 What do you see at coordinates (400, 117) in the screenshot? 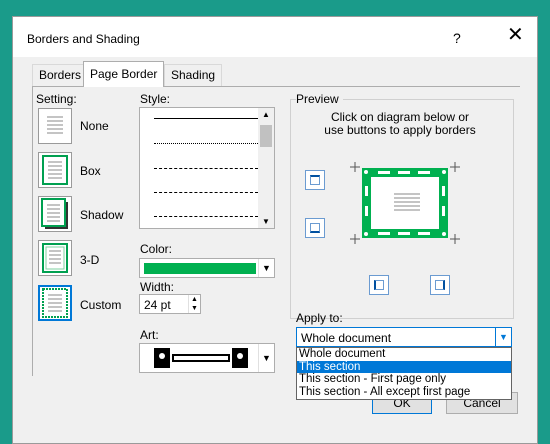
I see `preview-instructions-1: Click on diagram below or` at bounding box center [400, 117].